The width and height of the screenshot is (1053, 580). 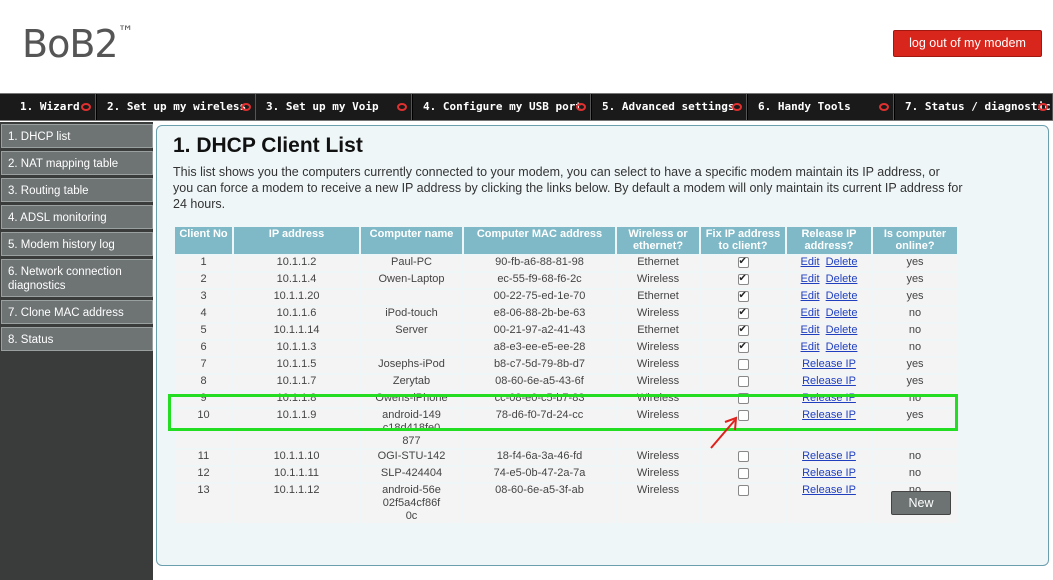 What do you see at coordinates (176, 107) in the screenshot?
I see `nav-tab-2: 2. Set up my wireless` at bounding box center [176, 107].